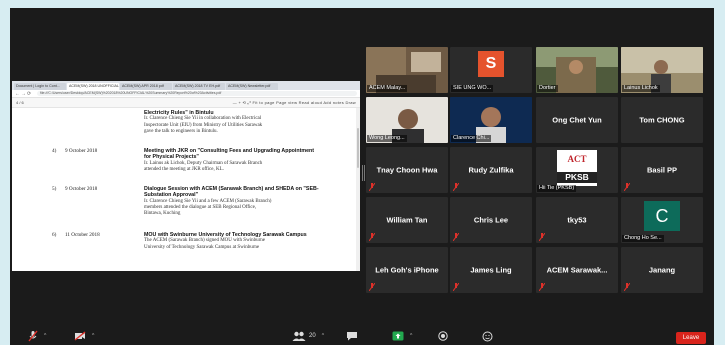 The width and height of the screenshot is (725, 345). Describe the element at coordinates (662, 120) in the screenshot. I see `participant-tile: Tom CHONG` at that location.